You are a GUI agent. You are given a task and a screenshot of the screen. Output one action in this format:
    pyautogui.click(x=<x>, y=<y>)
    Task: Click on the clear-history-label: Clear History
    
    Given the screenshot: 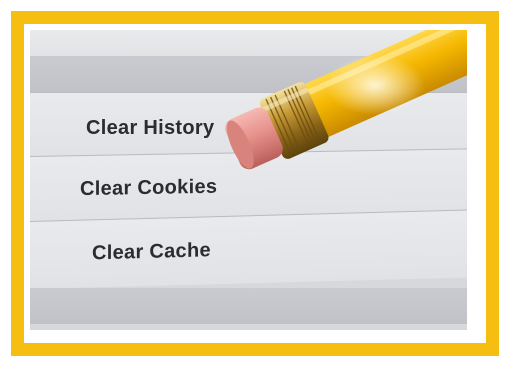 What is the action you would take?
    pyautogui.click(x=150, y=128)
    